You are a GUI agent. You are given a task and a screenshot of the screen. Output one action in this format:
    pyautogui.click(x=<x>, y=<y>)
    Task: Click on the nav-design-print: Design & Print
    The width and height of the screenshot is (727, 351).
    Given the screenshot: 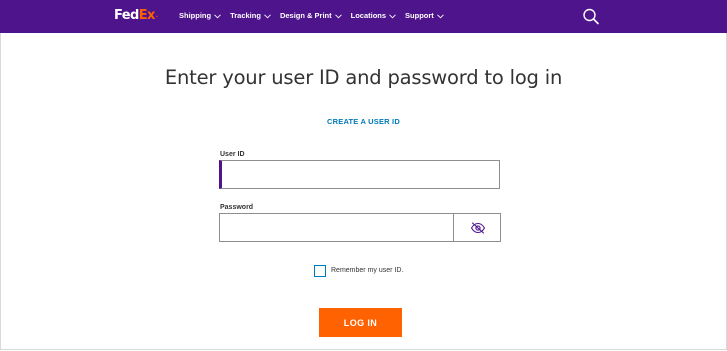 What is the action you would take?
    pyautogui.click(x=311, y=16)
    